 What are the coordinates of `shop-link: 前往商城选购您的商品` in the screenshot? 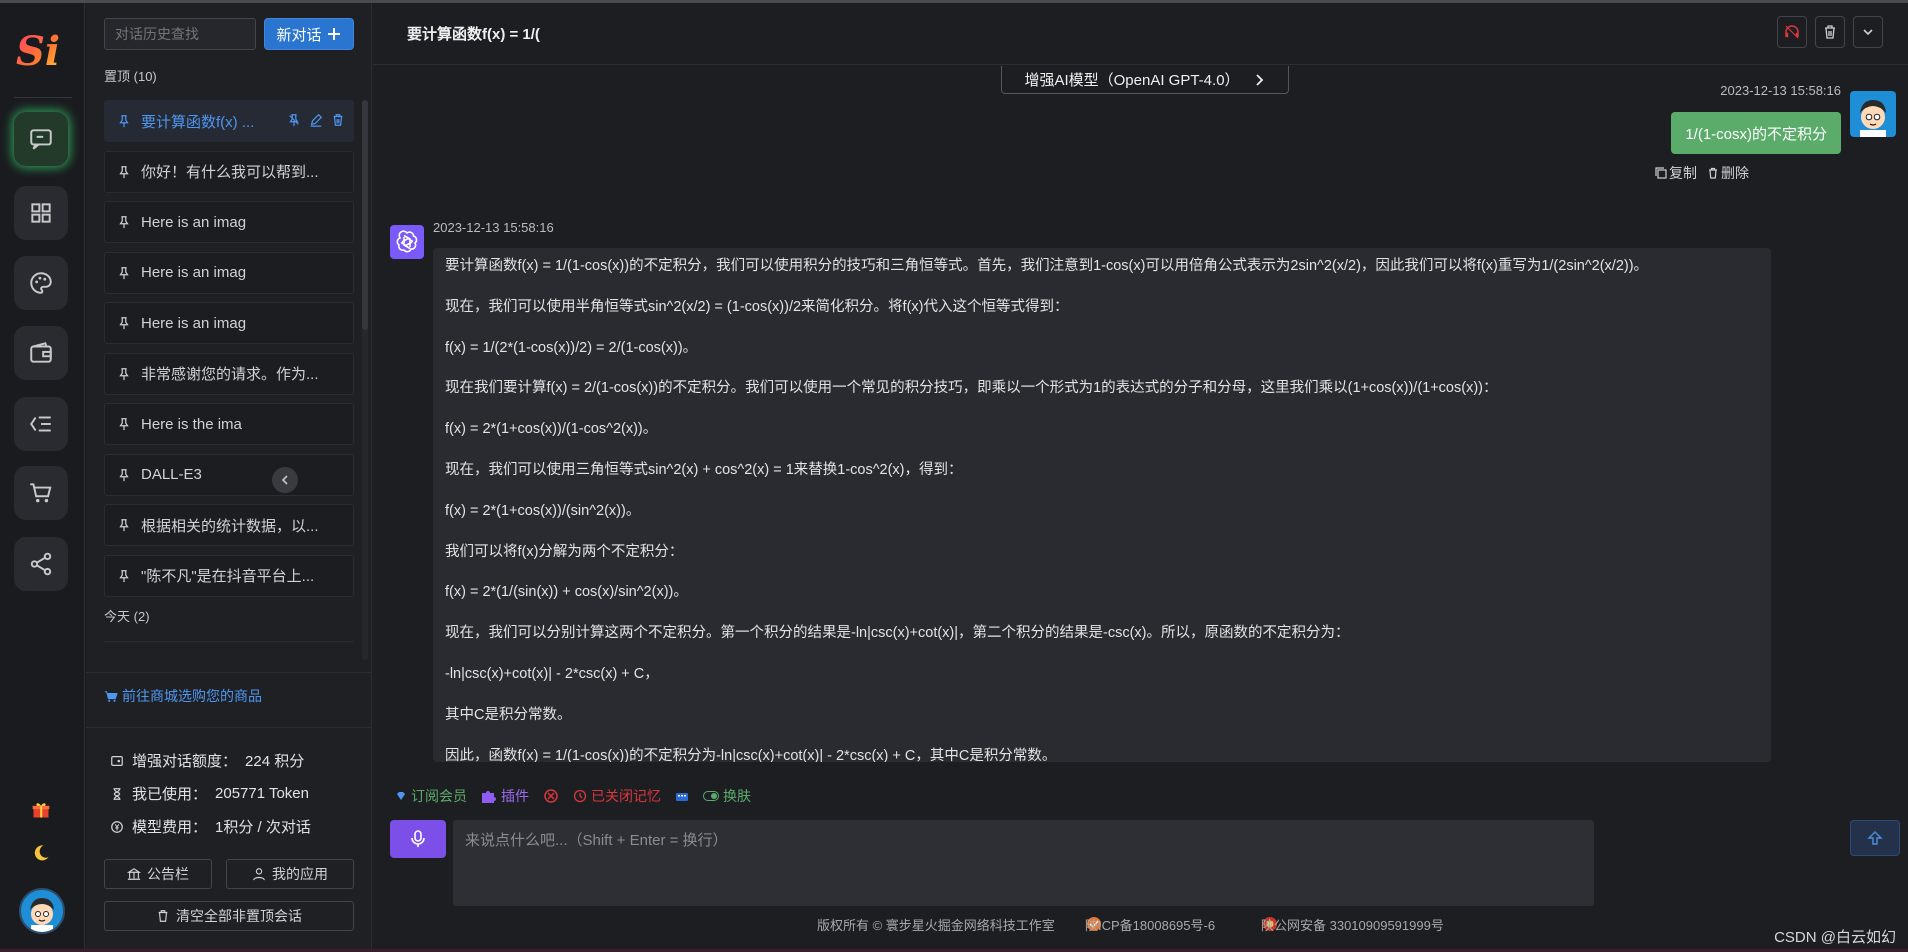 It's located at (183, 696).